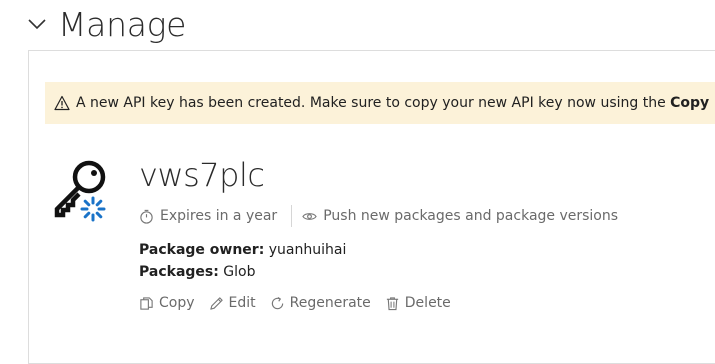  I want to click on edit-button: Edit, so click(232, 303).